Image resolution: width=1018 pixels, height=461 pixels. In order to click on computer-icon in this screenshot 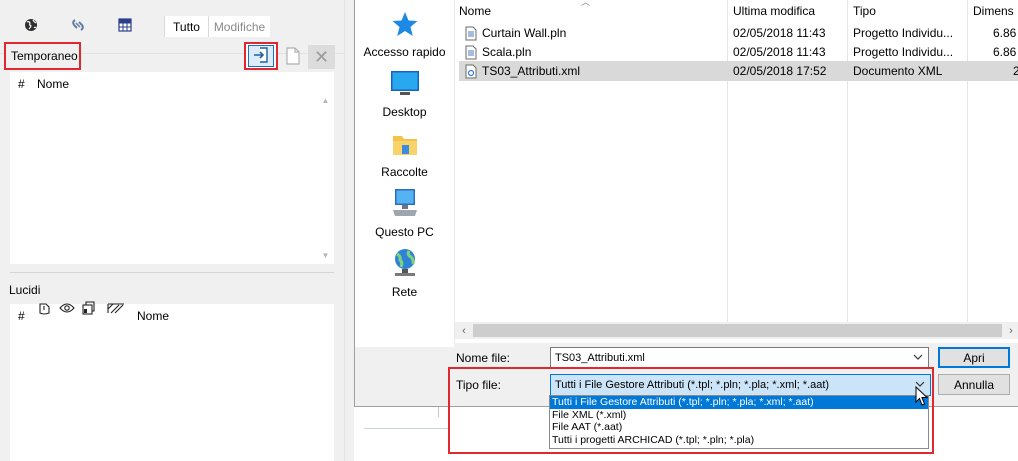, I will do `click(405, 206)`.